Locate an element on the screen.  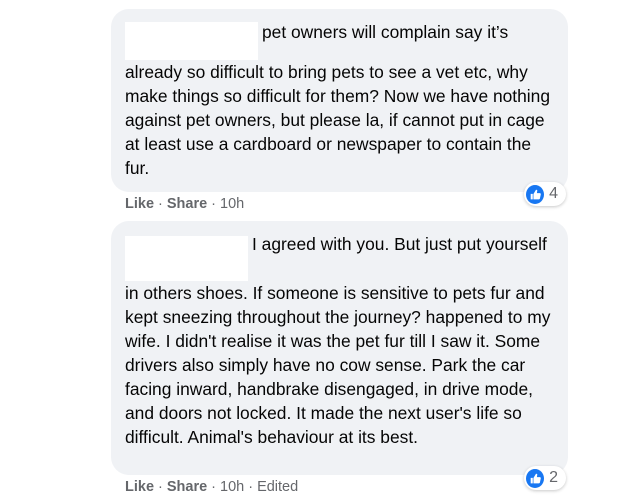
reaction-summary-2: 2 is located at coordinates (545, 478).